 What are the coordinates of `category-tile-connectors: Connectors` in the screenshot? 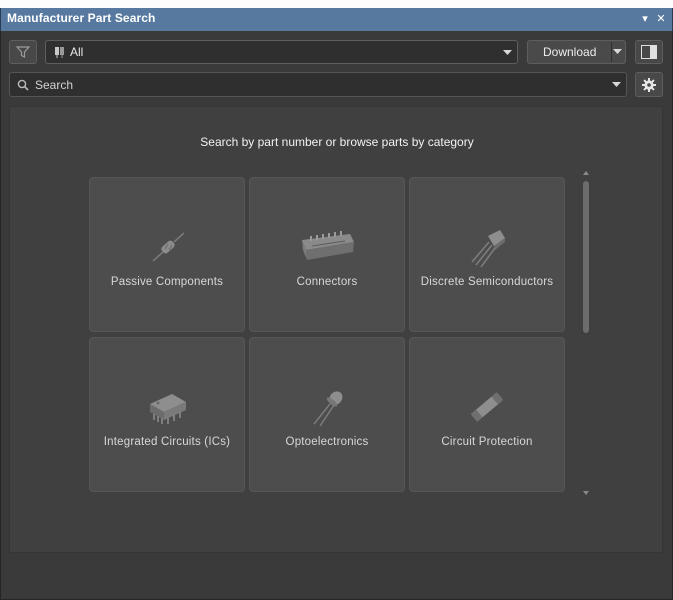 It's located at (327, 254).